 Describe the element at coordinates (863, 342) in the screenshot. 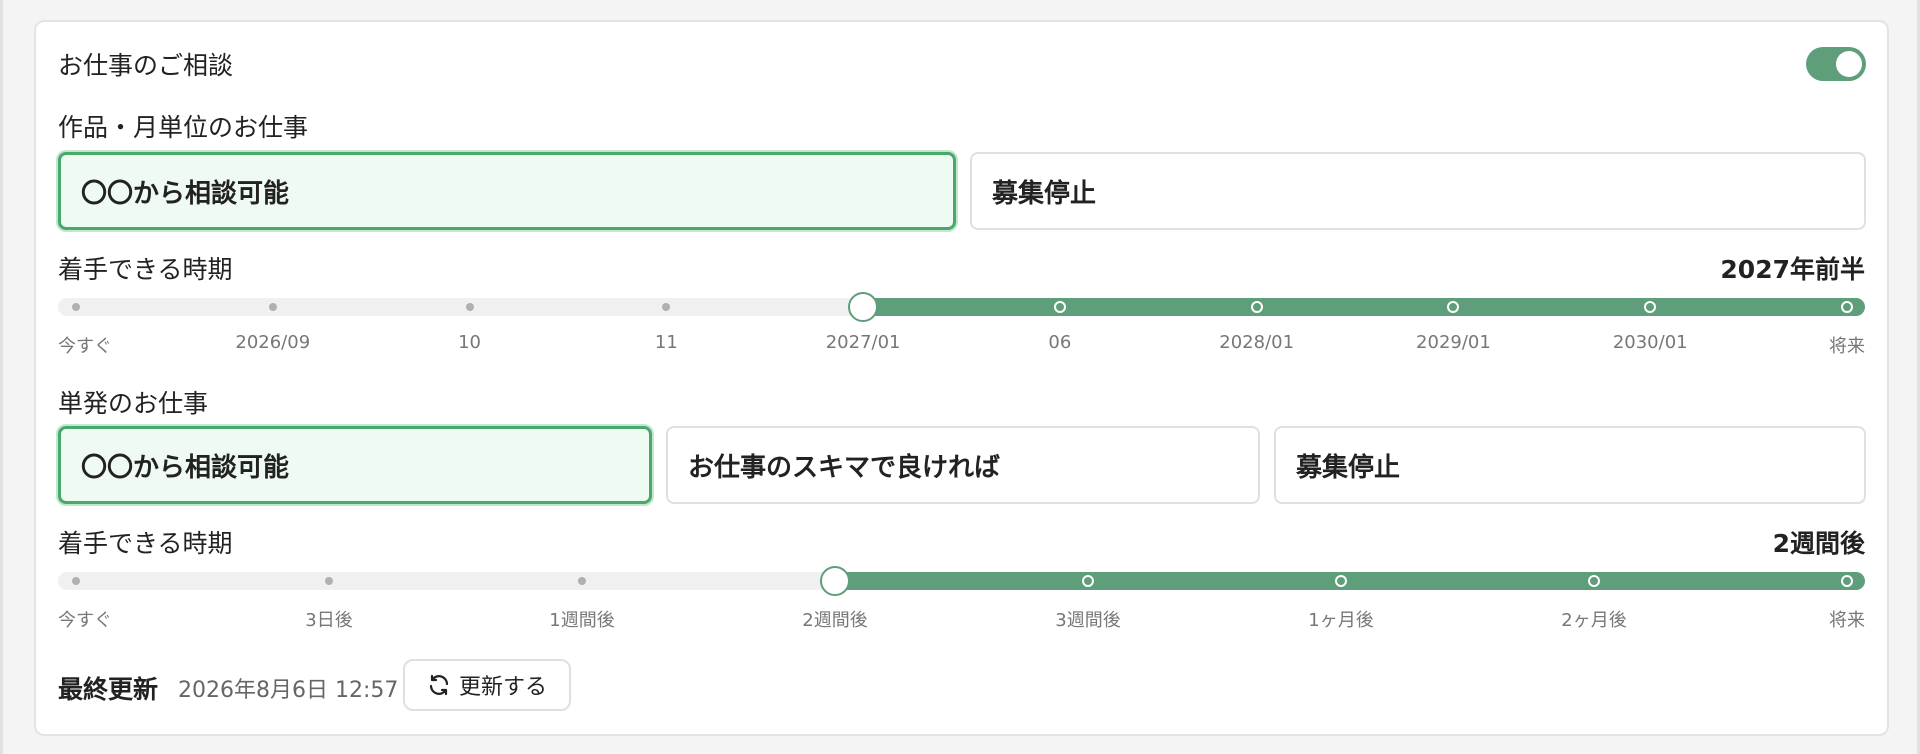

I see `slider-tick-label-project: 2027/01` at that location.